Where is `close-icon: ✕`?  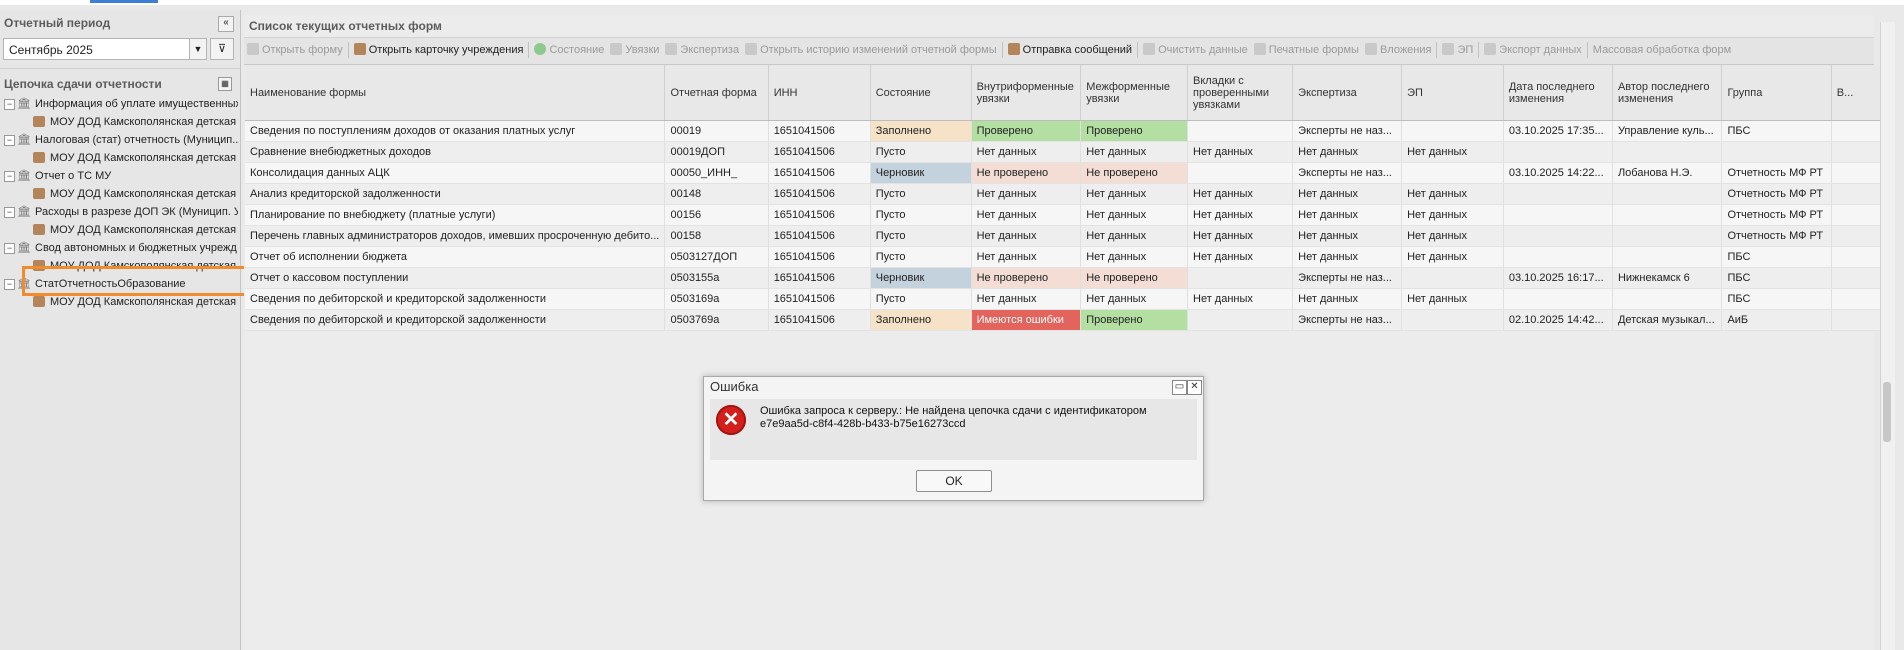
close-icon: ✕ is located at coordinates (1194, 387).